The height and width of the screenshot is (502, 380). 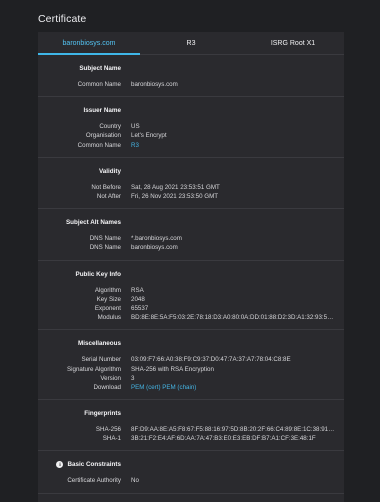 I want to click on field-label: Not Before, so click(x=106, y=187).